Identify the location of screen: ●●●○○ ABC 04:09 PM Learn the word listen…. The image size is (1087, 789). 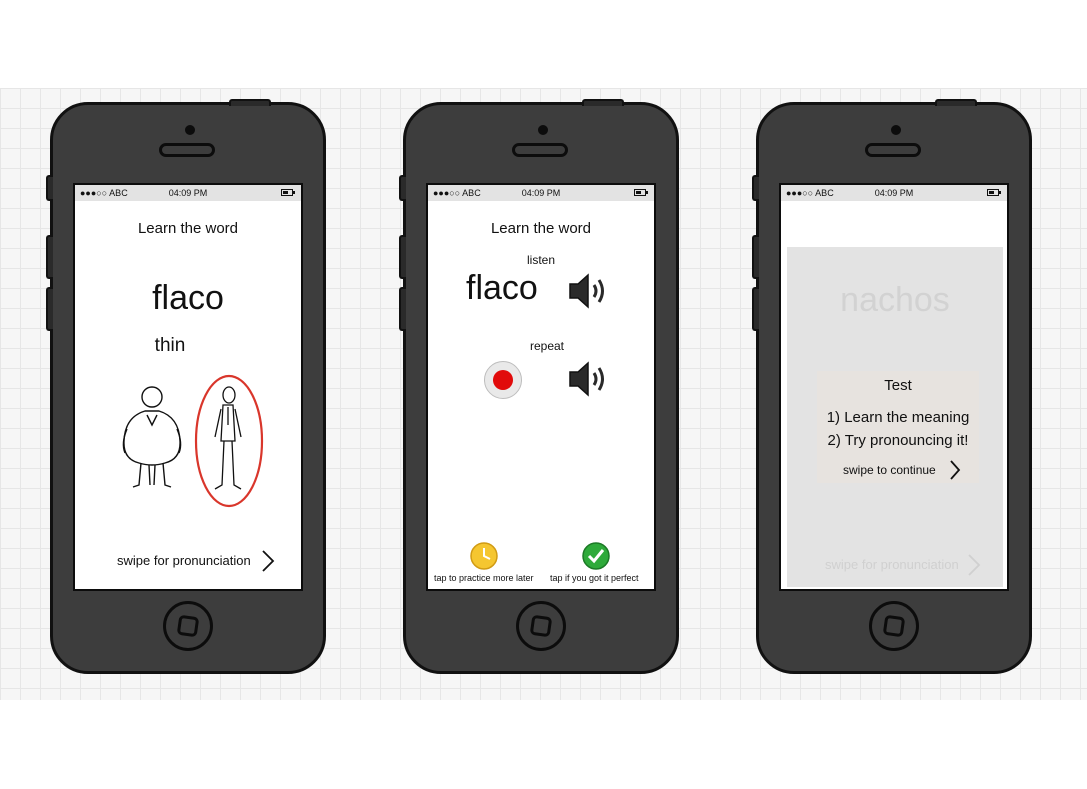
(541, 387).